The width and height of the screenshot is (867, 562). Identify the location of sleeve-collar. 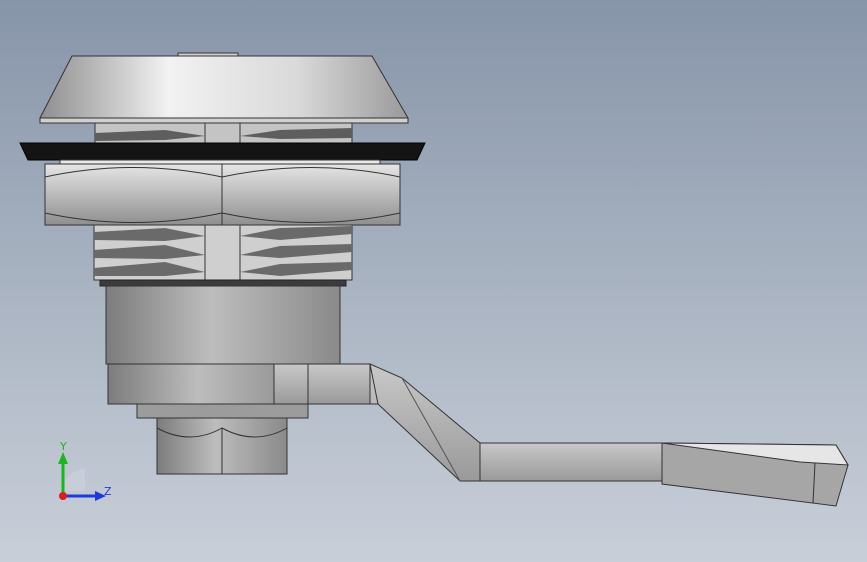
(222, 411).